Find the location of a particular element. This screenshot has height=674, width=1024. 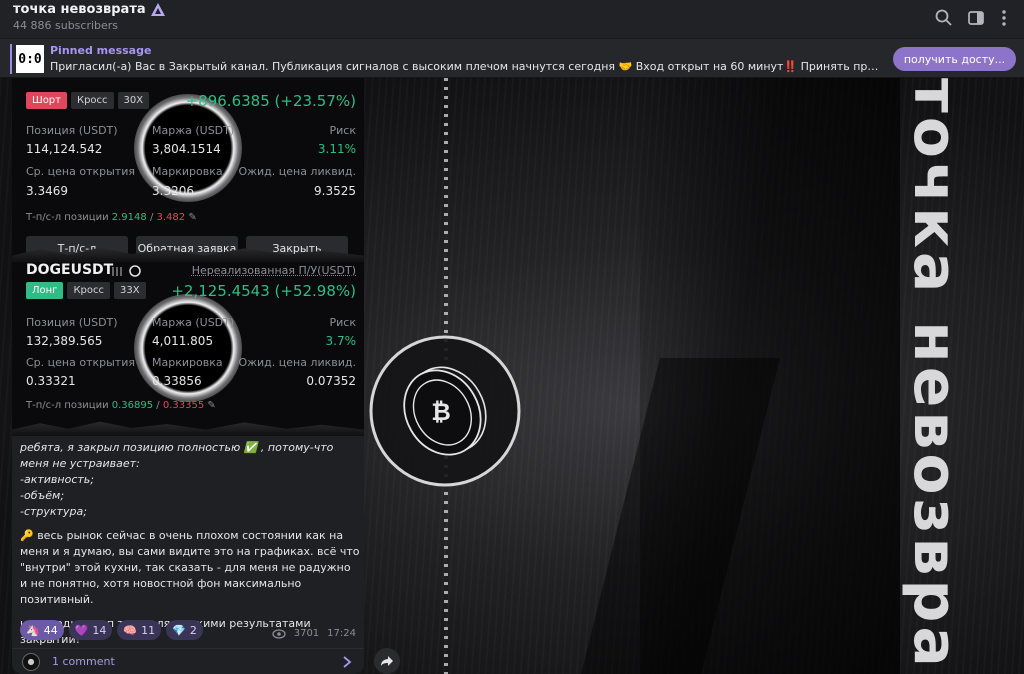

side-tag: Лонг is located at coordinates (45, 290).